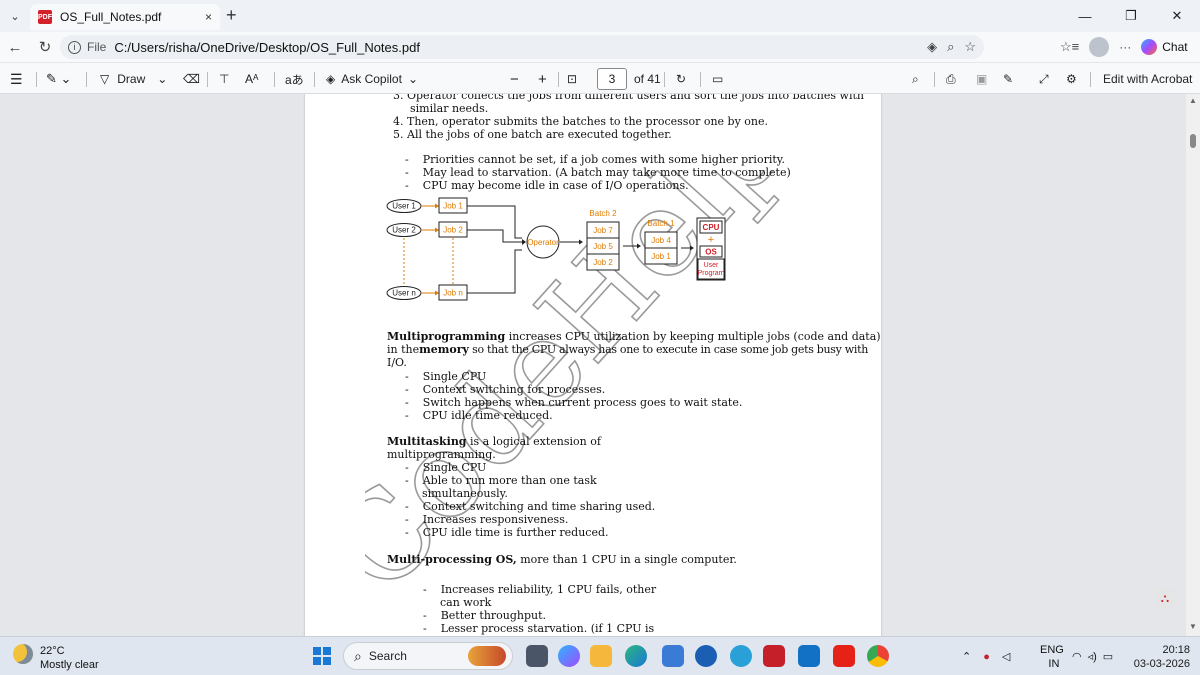 This screenshot has width=1200, height=675. I want to click on save-icon: ▣, so click(981, 79).